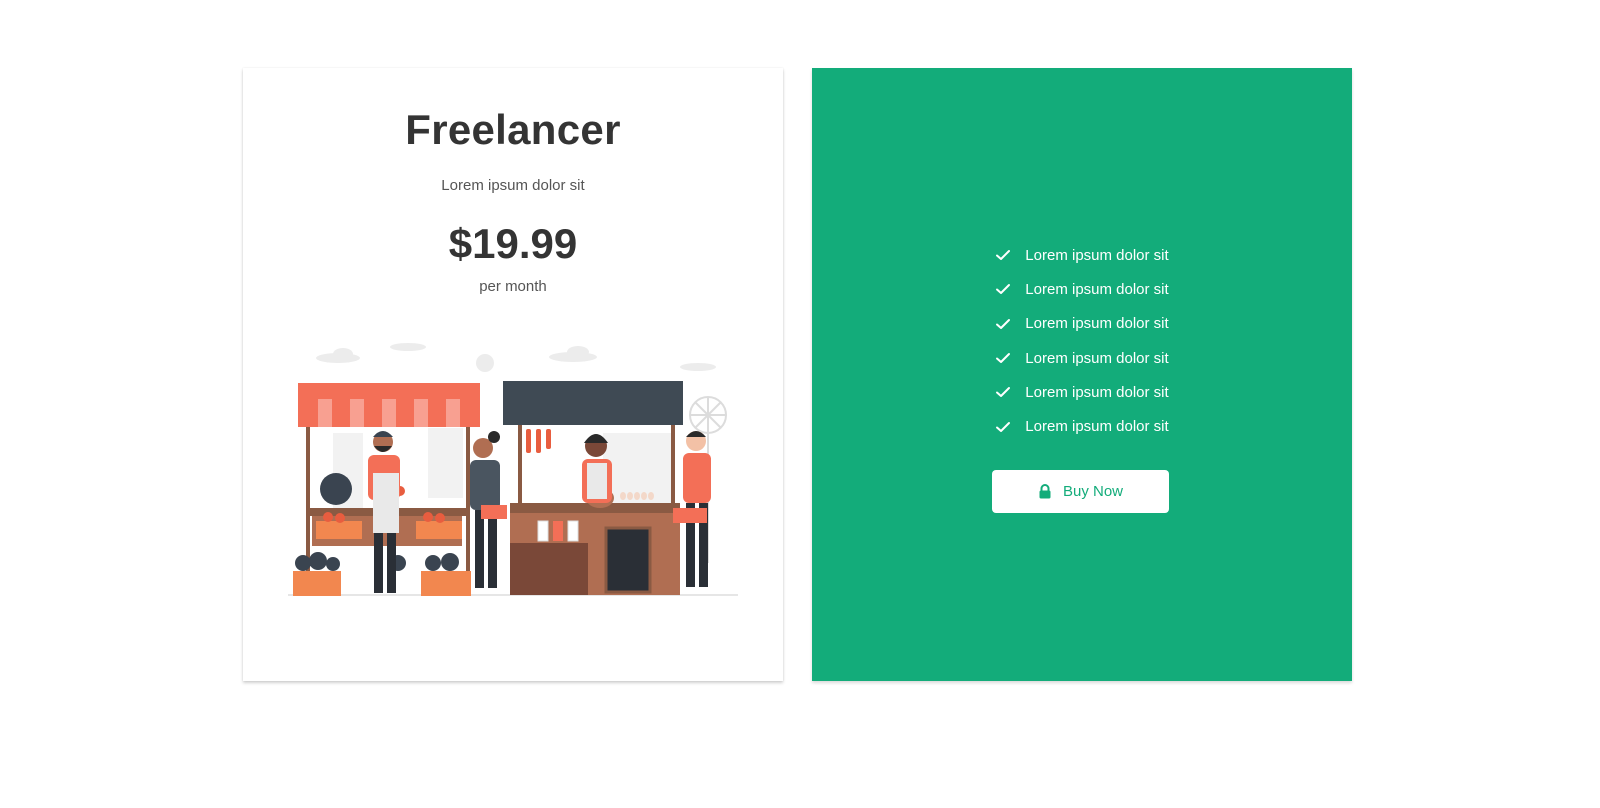  Describe the element at coordinates (513, 243) in the screenshot. I see `plan-price: $19.99` at that location.